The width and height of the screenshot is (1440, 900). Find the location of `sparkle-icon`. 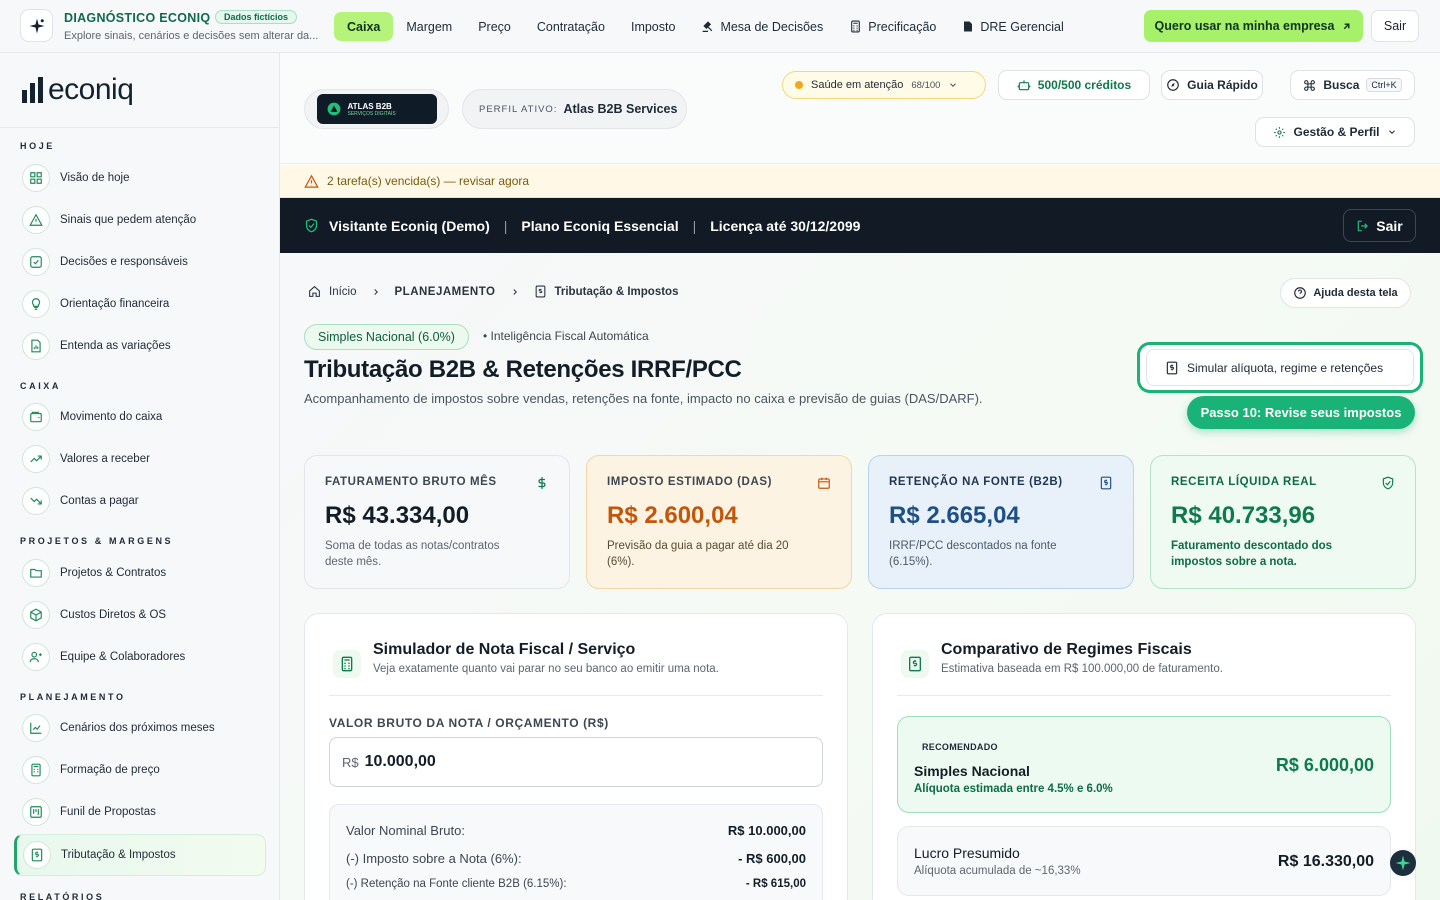

sparkle-icon is located at coordinates (36, 25).